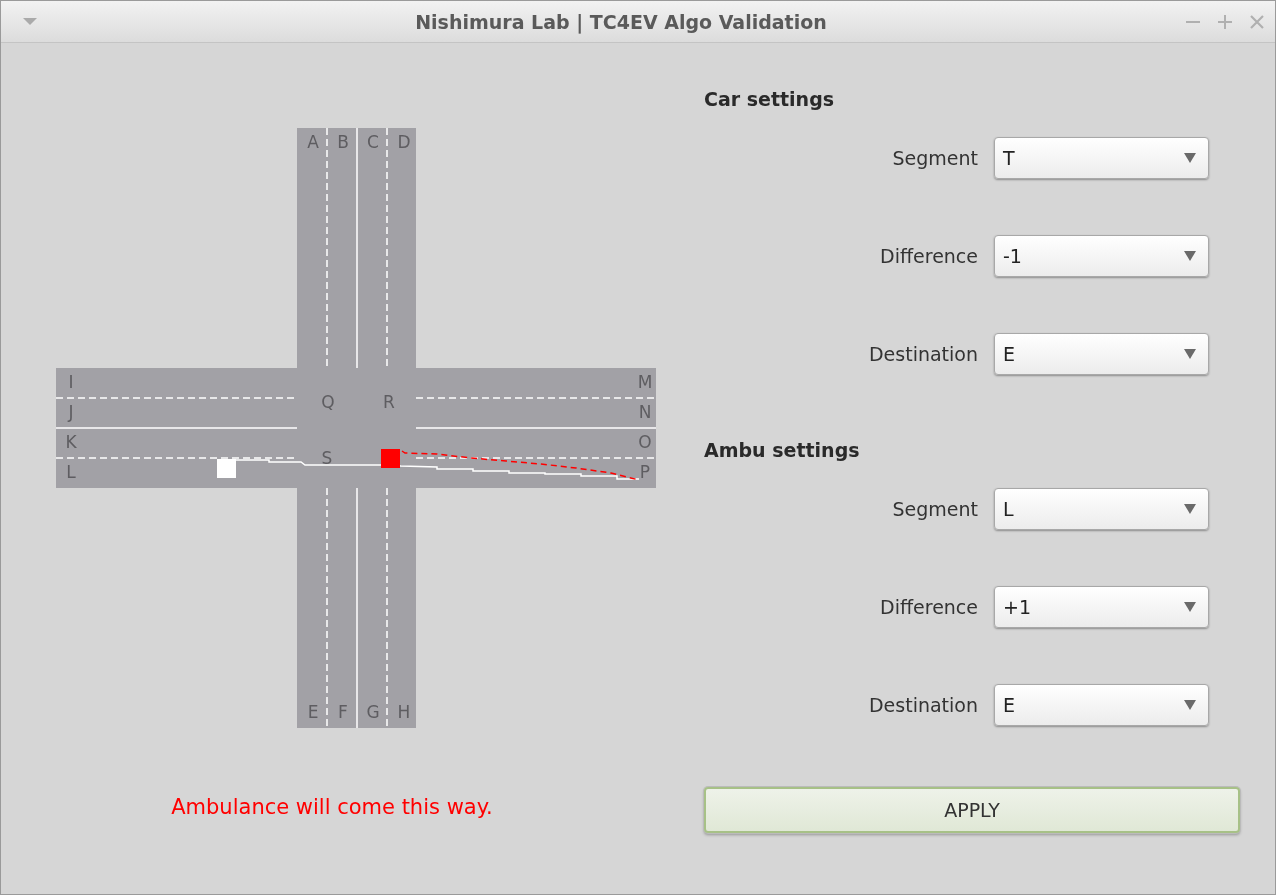  I want to click on dropdown: L, so click(1101, 509).